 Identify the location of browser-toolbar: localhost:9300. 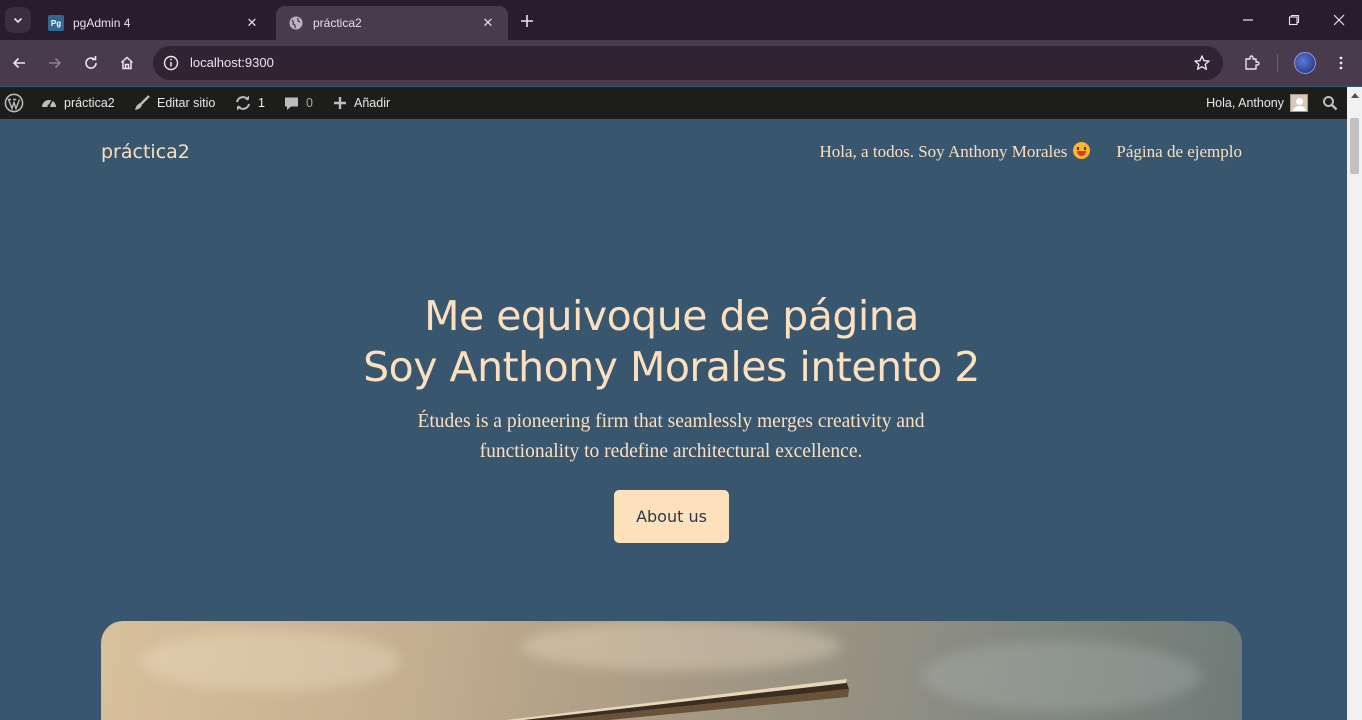
(681, 63).